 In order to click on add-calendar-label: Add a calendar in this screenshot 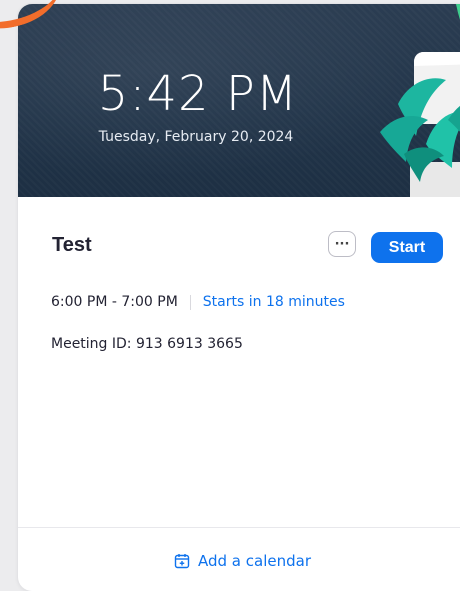, I will do `click(254, 561)`.